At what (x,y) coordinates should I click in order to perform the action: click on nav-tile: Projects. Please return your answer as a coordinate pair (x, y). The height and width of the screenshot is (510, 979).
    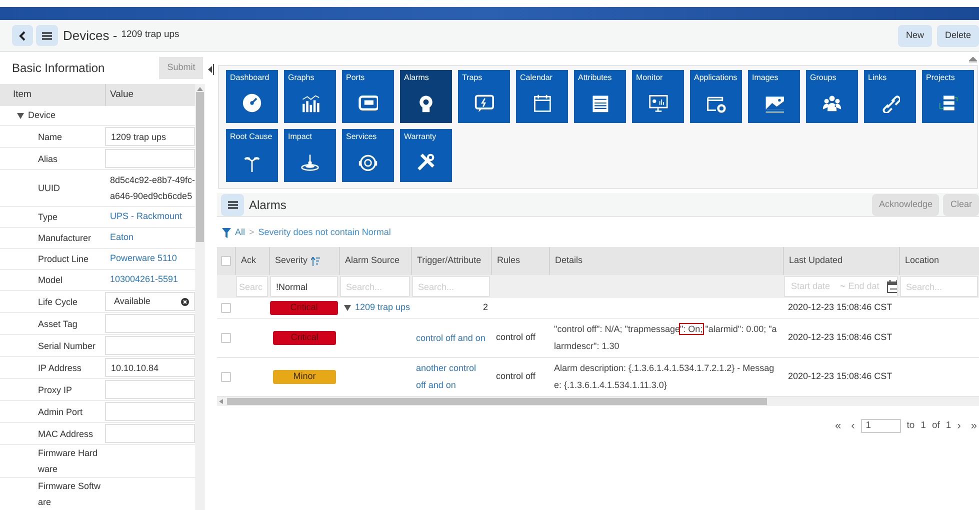
    Looking at the image, I should click on (948, 96).